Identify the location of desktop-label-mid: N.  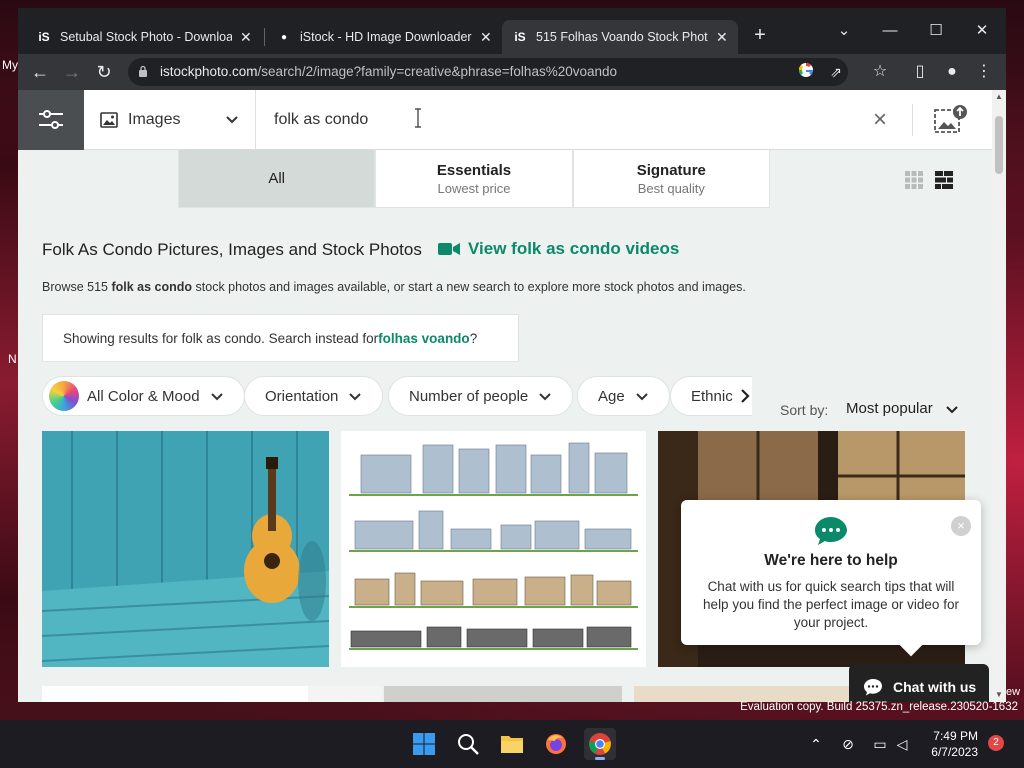
(12, 359).